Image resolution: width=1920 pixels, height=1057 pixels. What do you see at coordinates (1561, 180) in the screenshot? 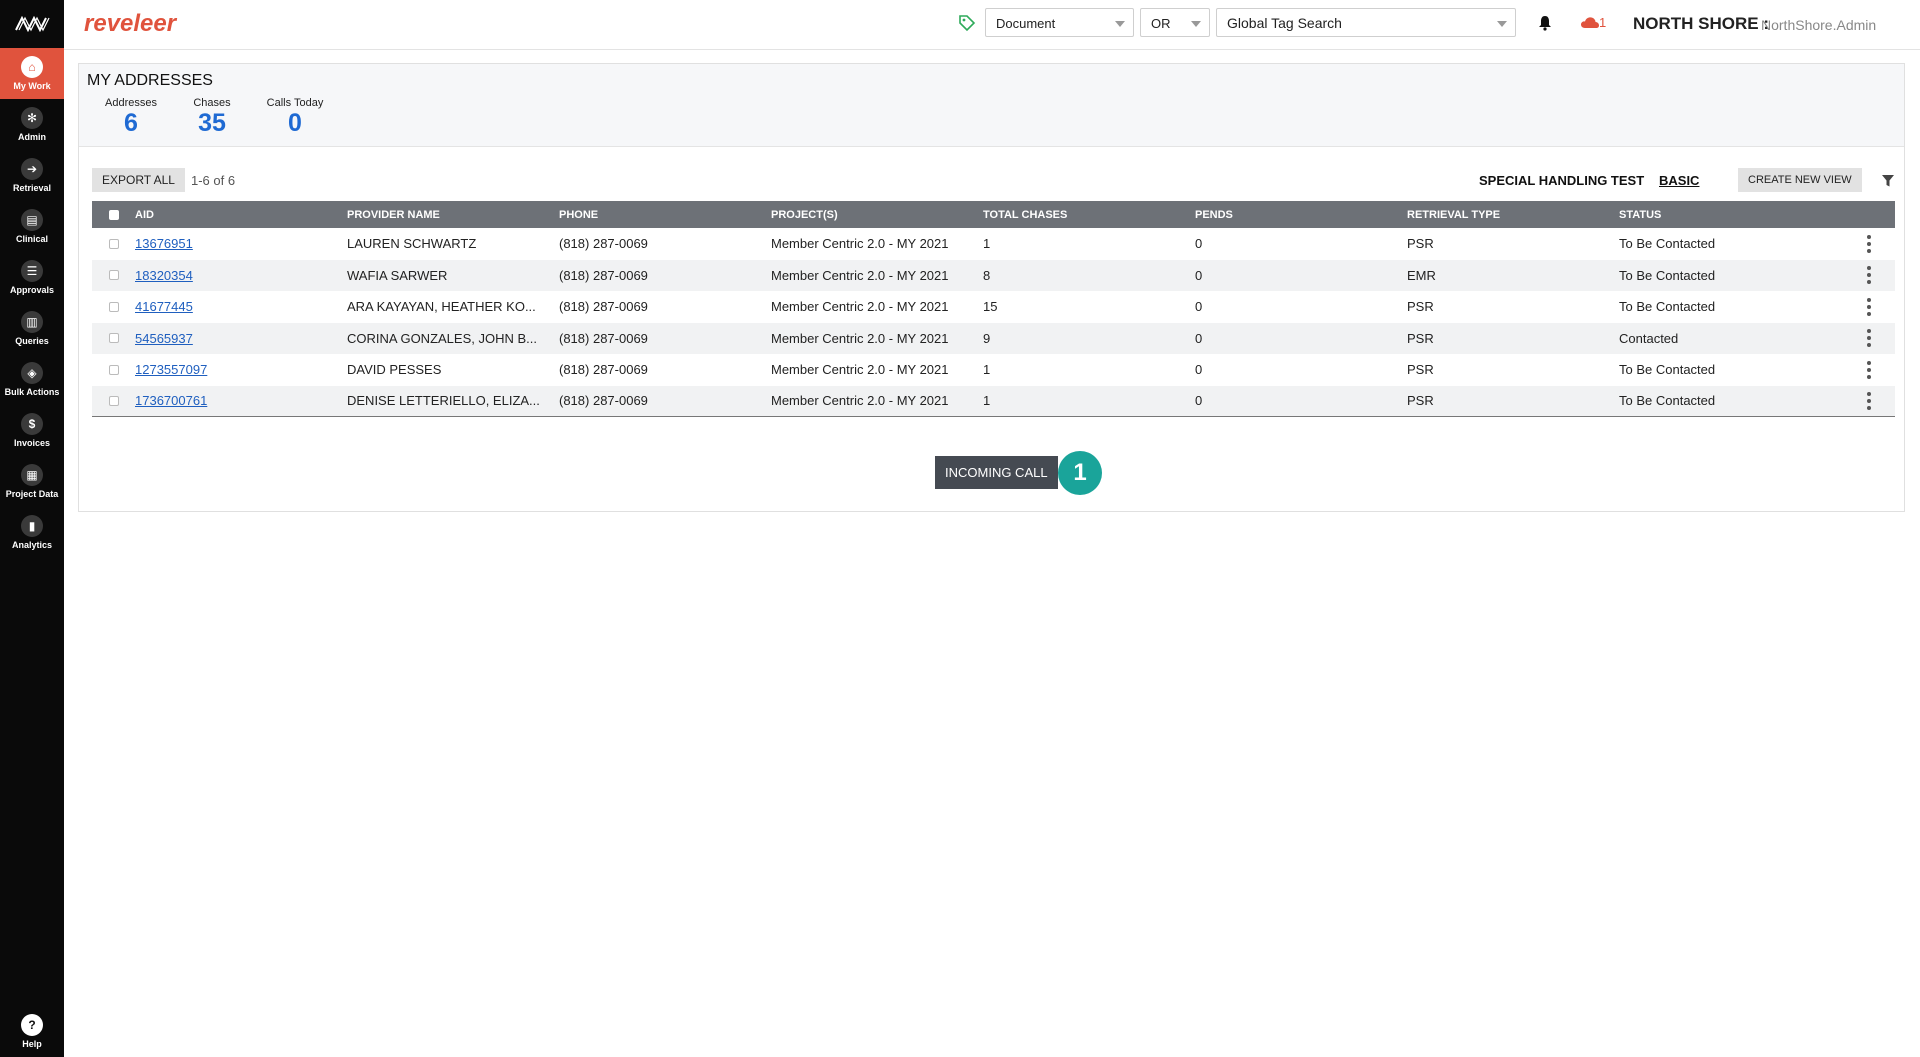
I see `saved-view-special-handling: SPECIAL HANDLING TEST` at bounding box center [1561, 180].